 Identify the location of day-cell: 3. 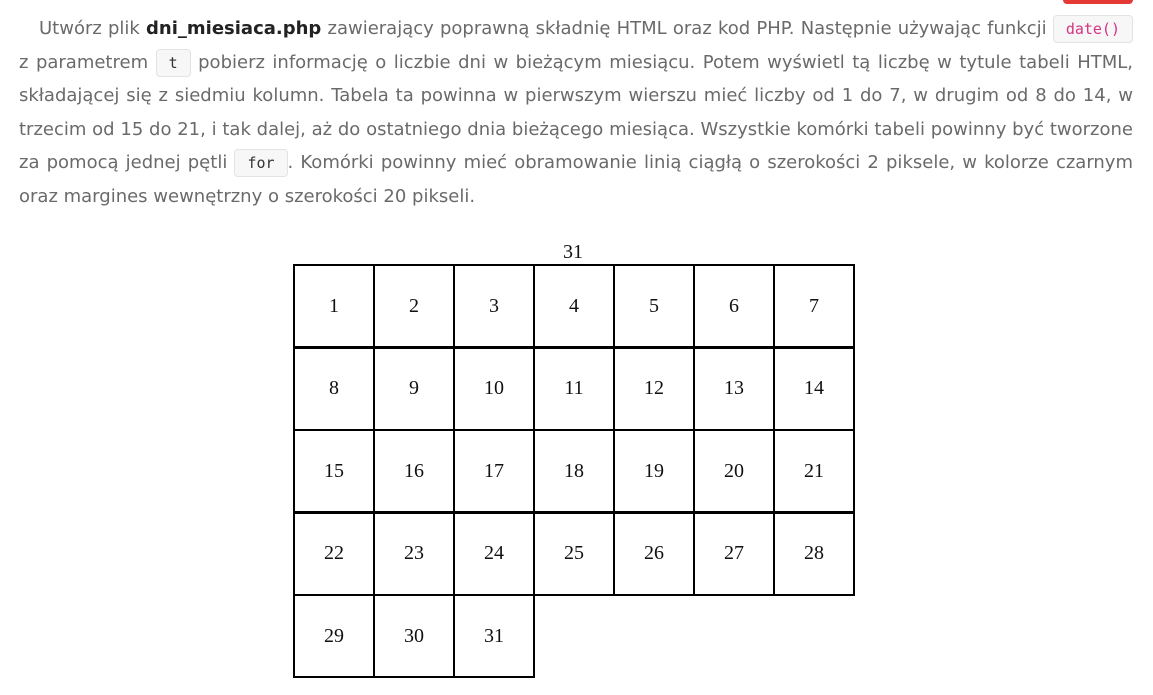
(494, 306).